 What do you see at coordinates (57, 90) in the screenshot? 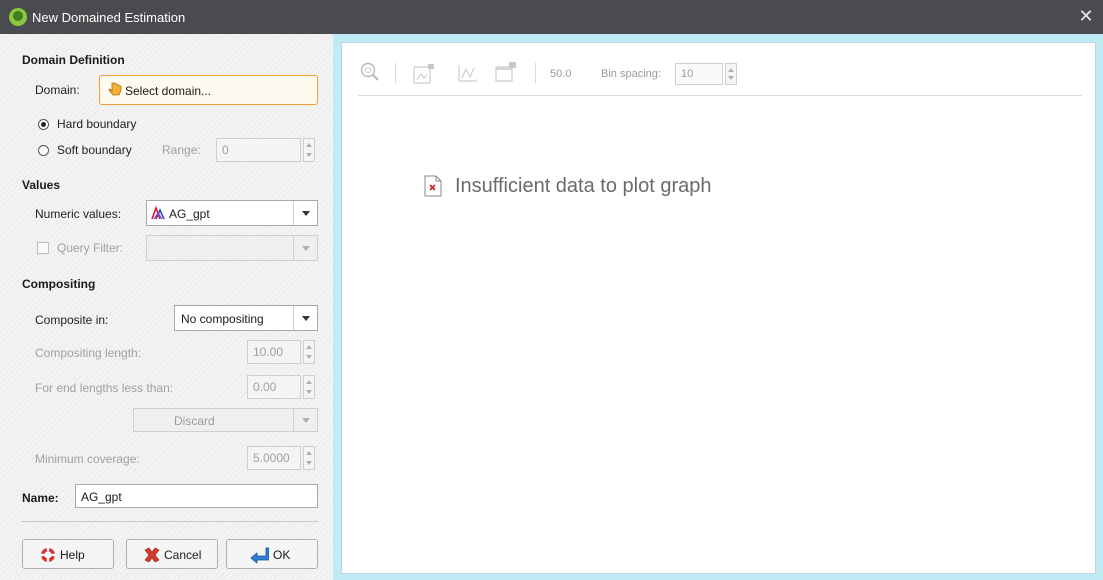
I see `domain-label: Domain:` at bounding box center [57, 90].